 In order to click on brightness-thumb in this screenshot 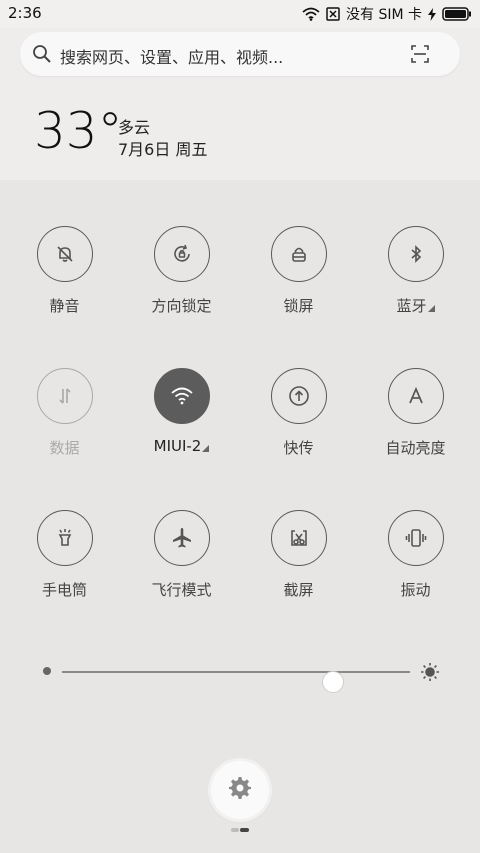, I will do `click(333, 682)`.